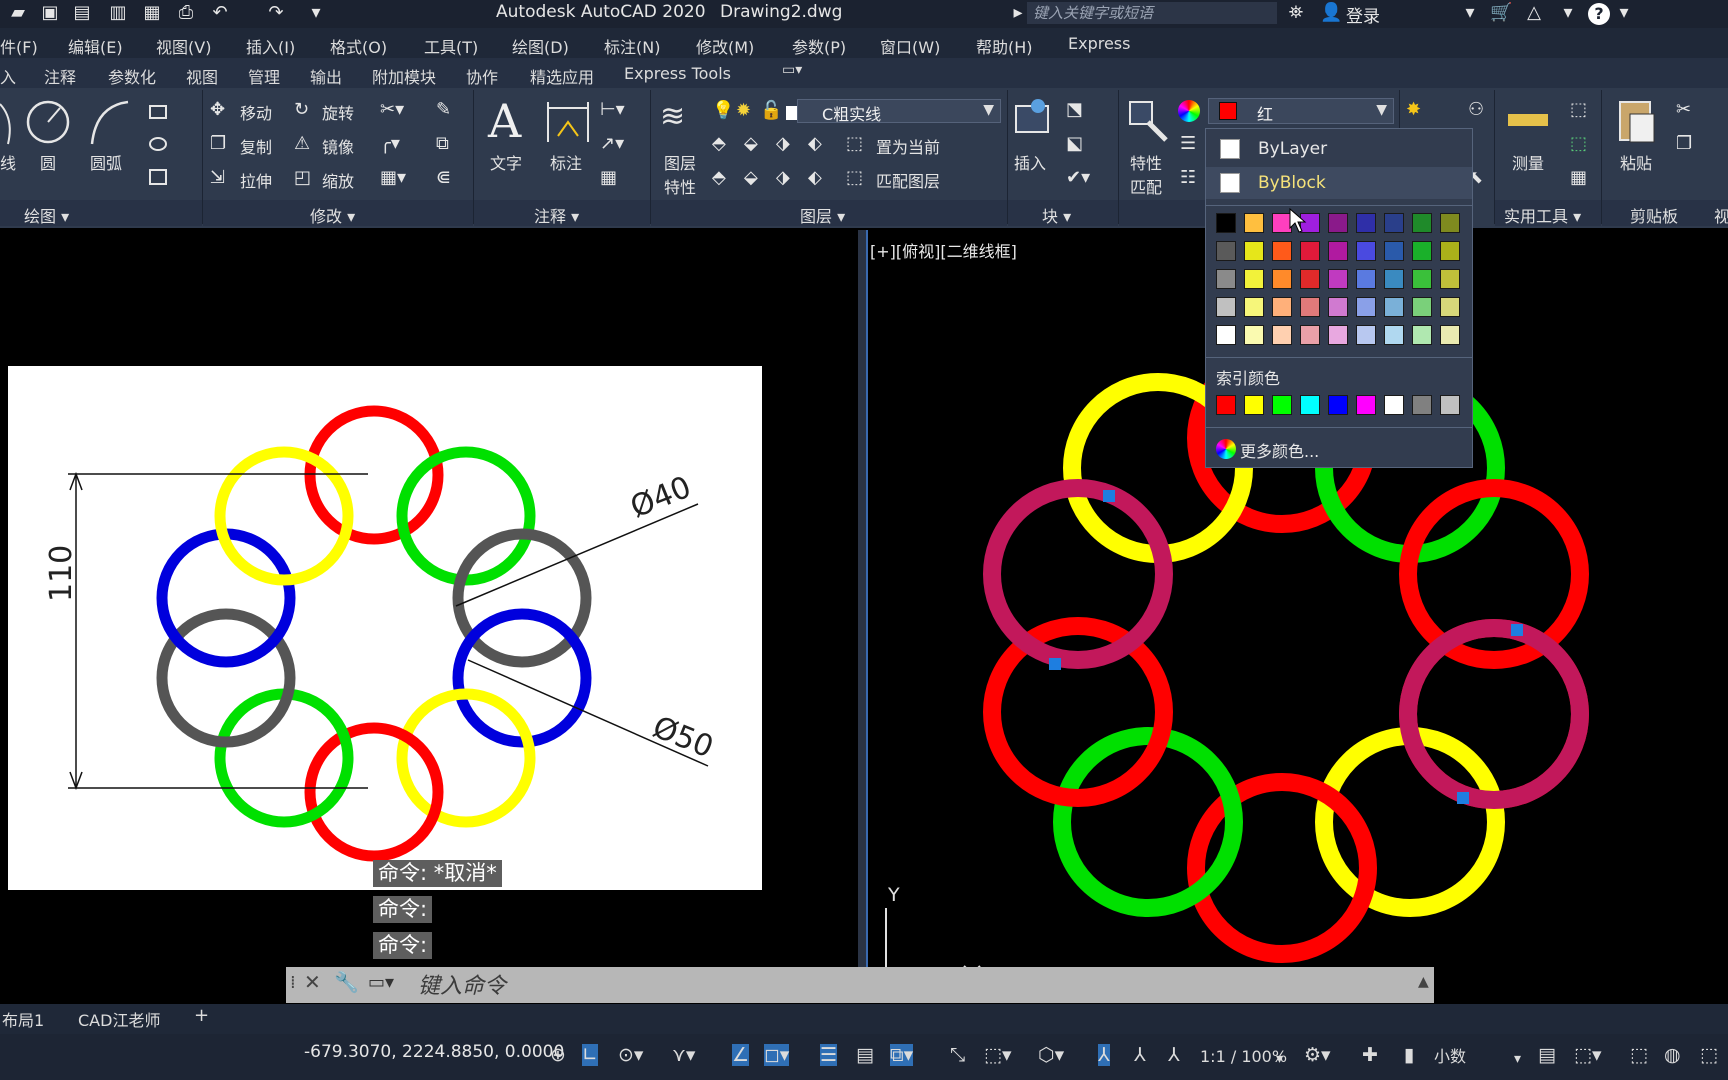 Image resolution: width=1728 pixels, height=1080 pixels. What do you see at coordinates (50, 13) in the screenshot?
I see `save-icon: ▣` at bounding box center [50, 13].